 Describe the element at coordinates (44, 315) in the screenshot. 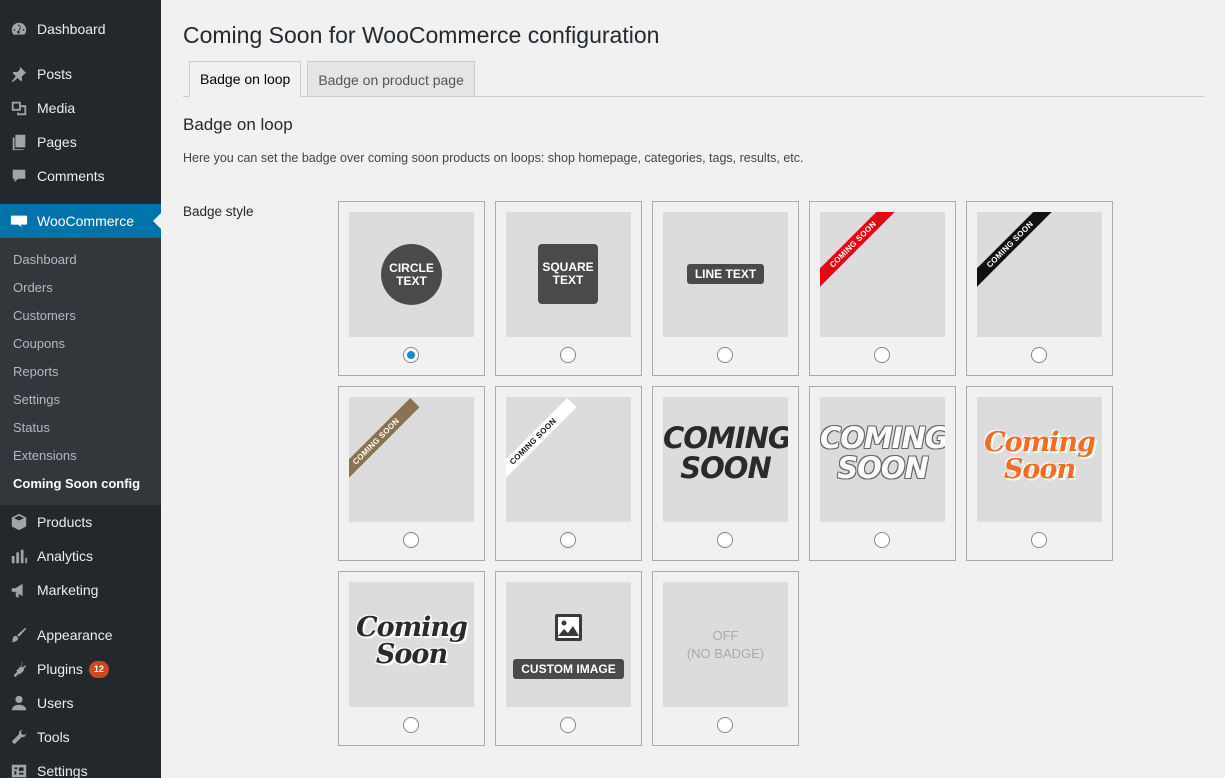

I see `submenu-item-customers: Customers` at that location.